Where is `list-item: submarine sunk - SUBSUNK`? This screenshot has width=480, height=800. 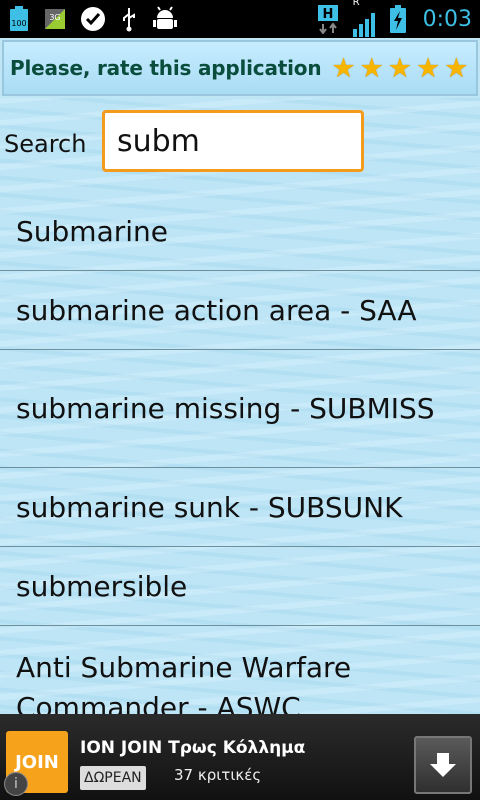
list-item: submarine sunk - SUBSUNK is located at coordinates (240, 507).